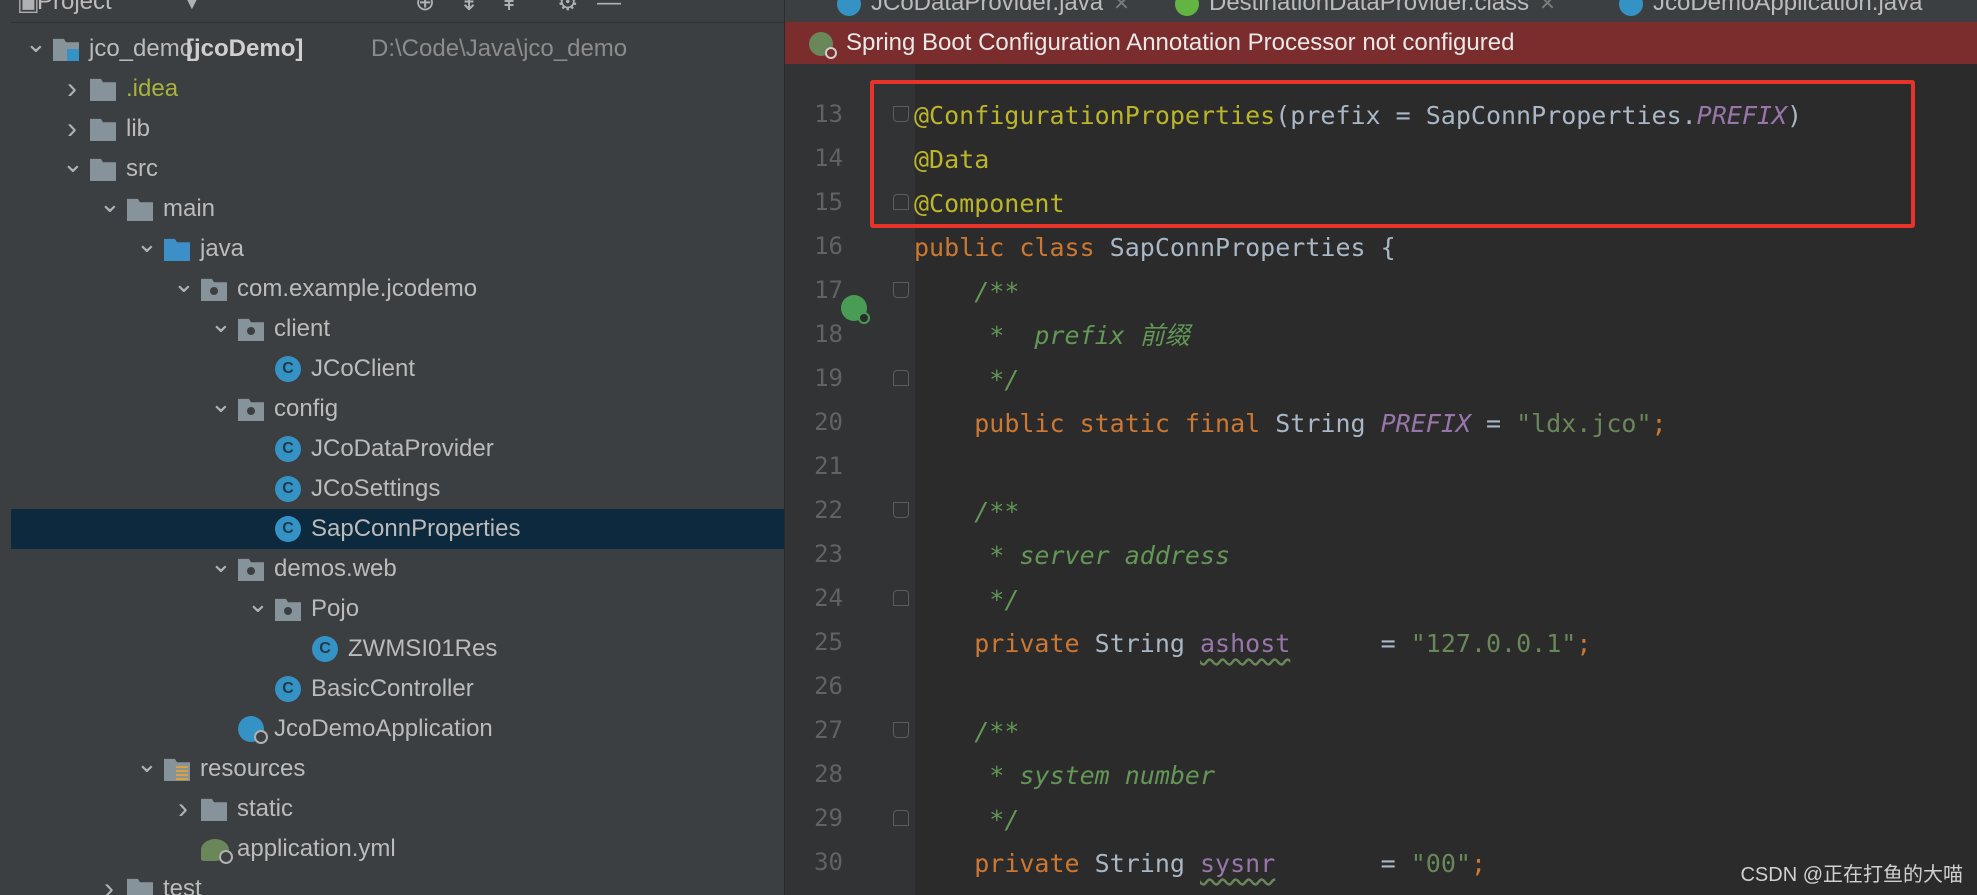  What do you see at coordinates (397, 408) in the screenshot?
I see `tree-item-config: ⌄ config` at bounding box center [397, 408].